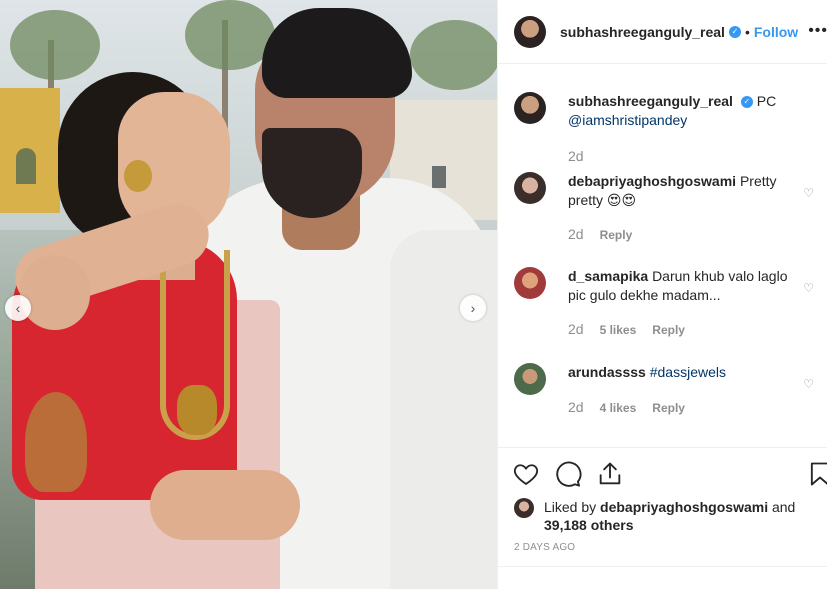 This screenshot has width=827, height=589. I want to click on heart-icon, so click(526, 474).